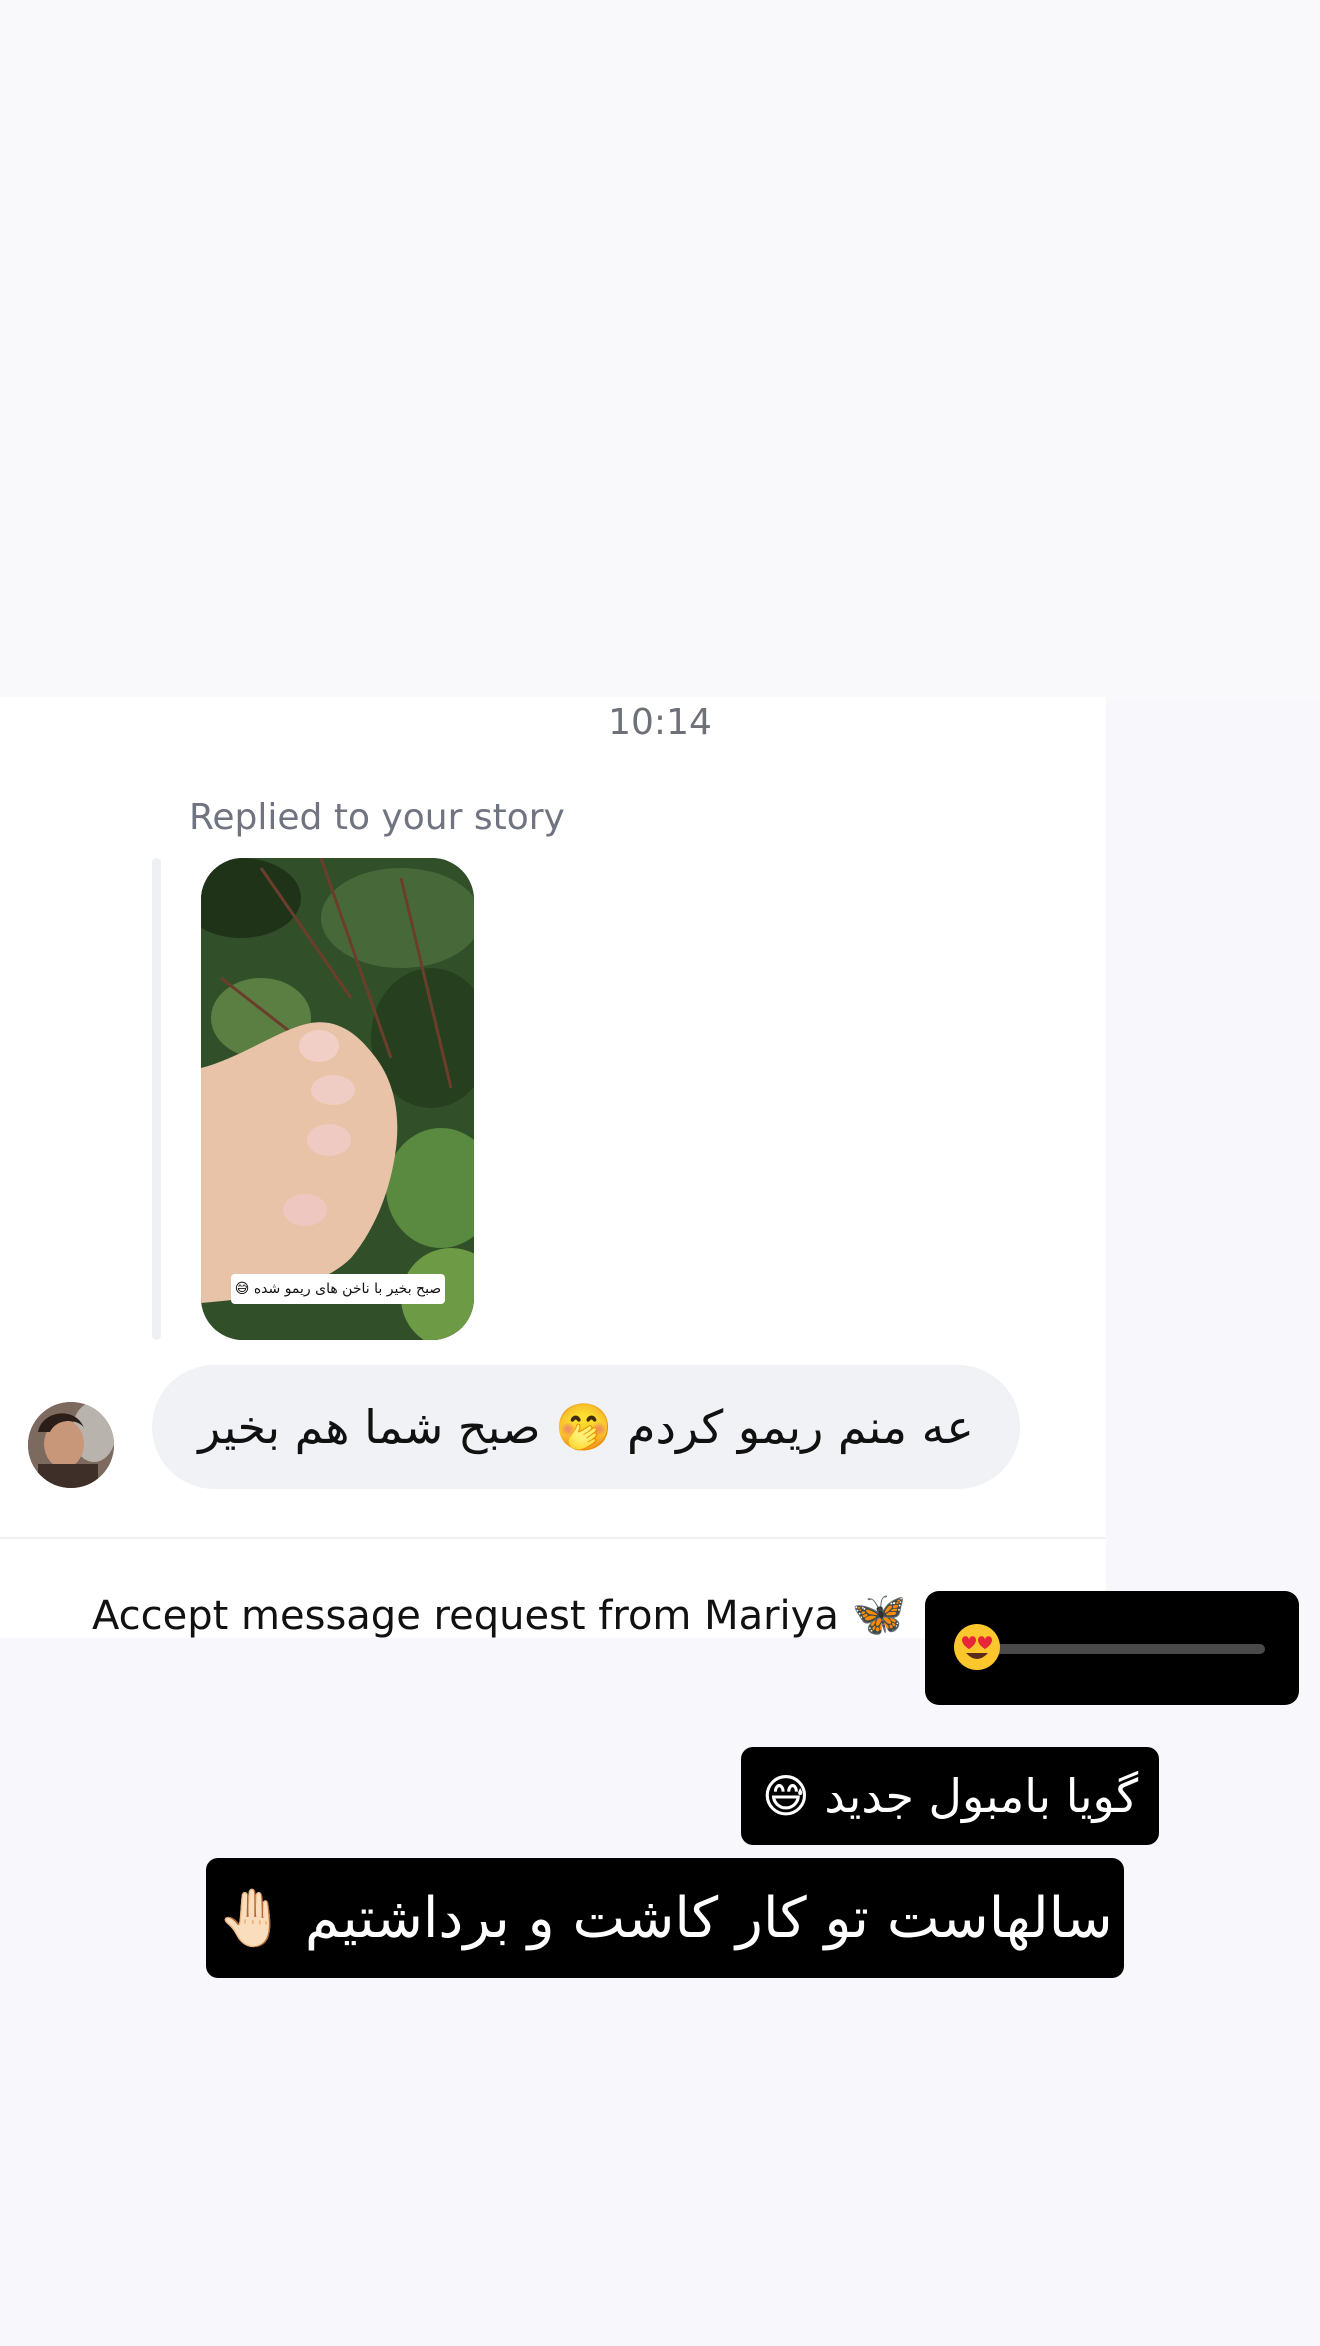 The image size is (1320, 2346). I want to click on page-background-top, so click(660, 150).